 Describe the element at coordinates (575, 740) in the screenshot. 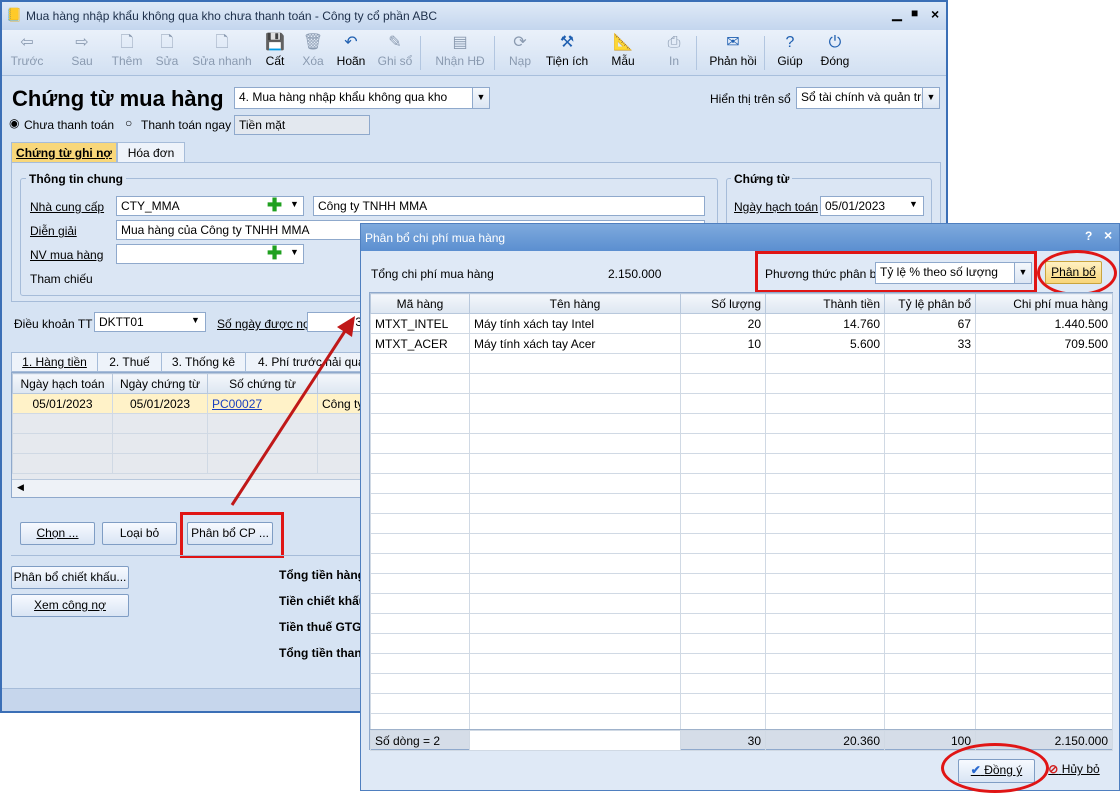

I see `footer-name` at that location.